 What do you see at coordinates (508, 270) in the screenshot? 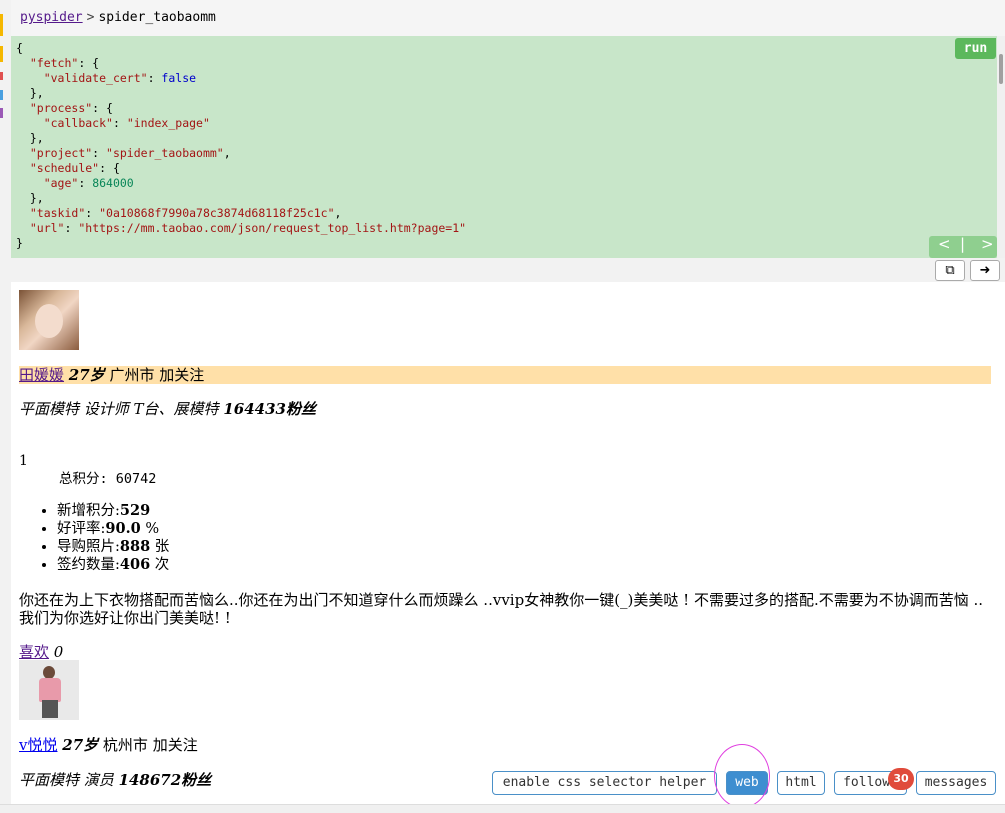
I see `response-toolbar: ⧉ ➜` at bounding box center [508, 270].